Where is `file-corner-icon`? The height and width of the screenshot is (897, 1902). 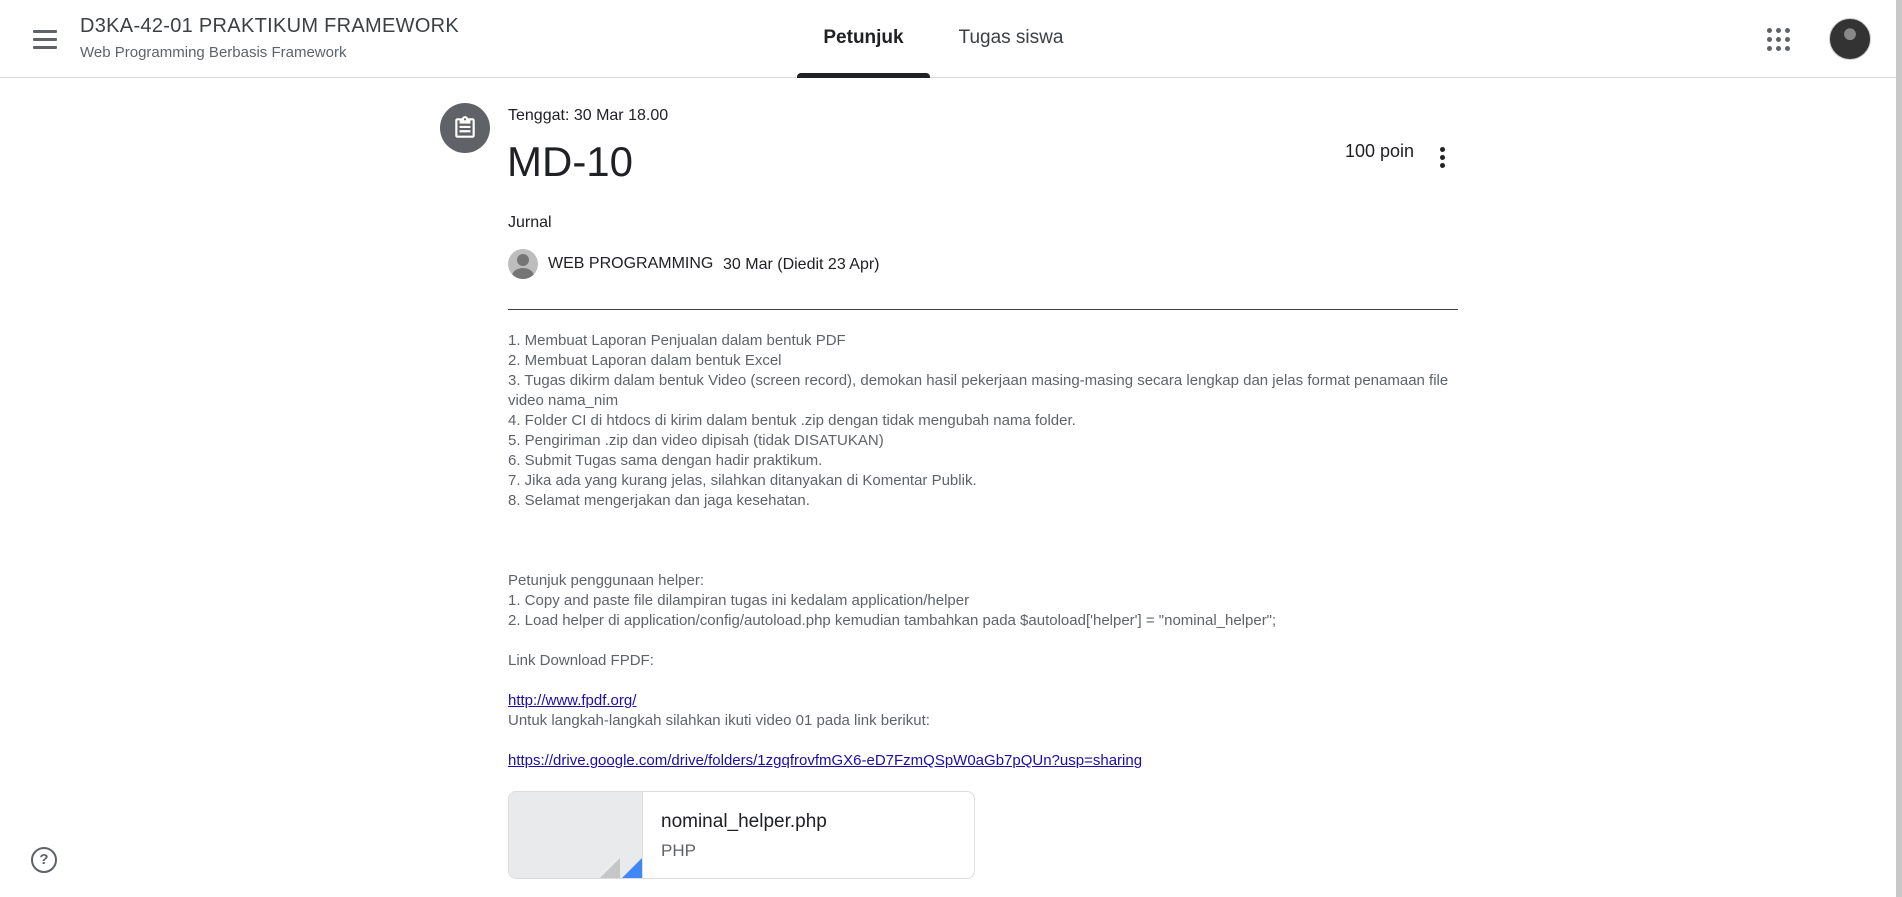
file-corner-icon is located at coordinates (631, 868).